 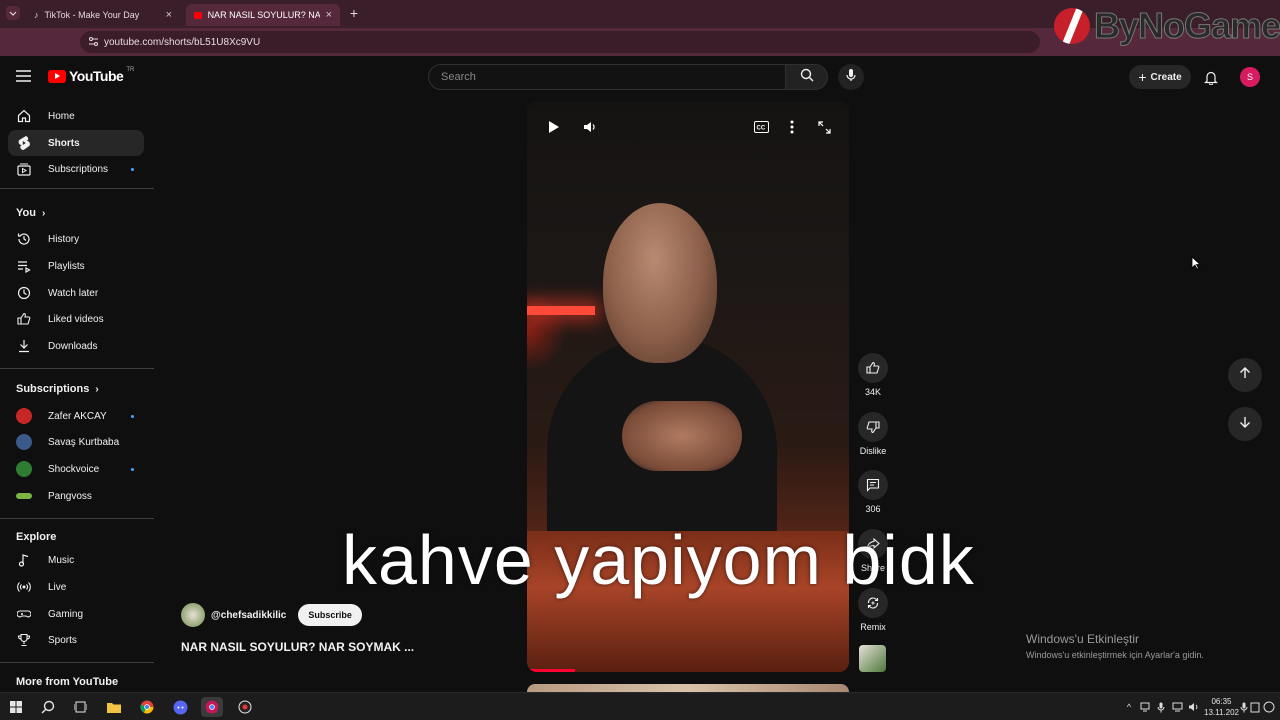 What do you see at coordinates (13, 13) in the screenshot?
I see `tab-list-chevron-icon` at bounding box center [13, 13].